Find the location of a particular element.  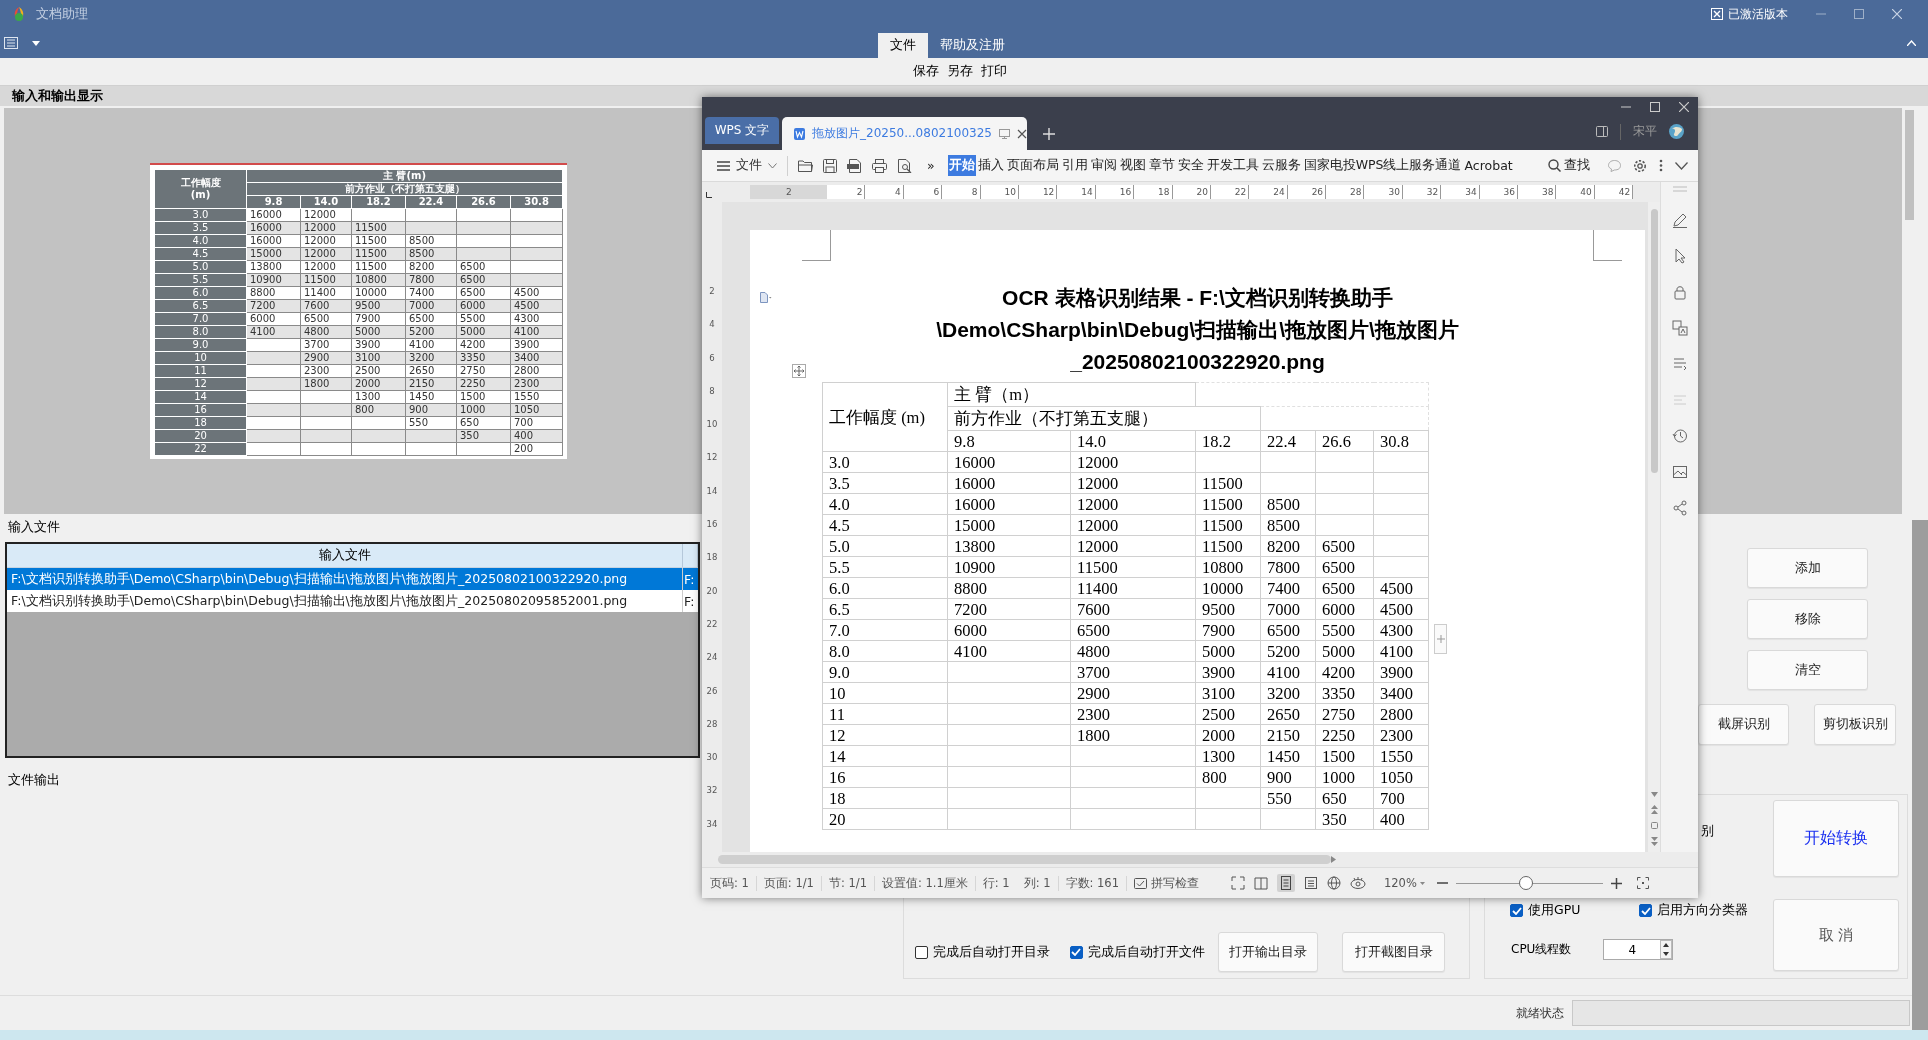

ribbon-action: 另存 is located at coordinates (960, 71).